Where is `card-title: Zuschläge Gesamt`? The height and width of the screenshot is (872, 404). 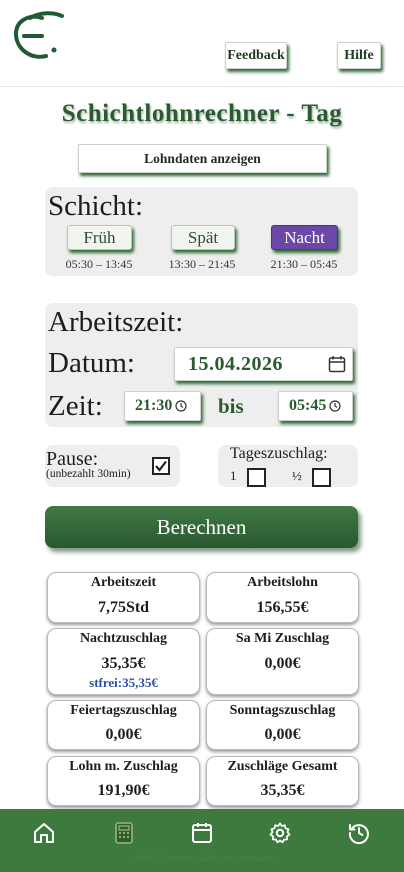 card-title: Zuschläge Gesamt is located at coordinates (282, 766).